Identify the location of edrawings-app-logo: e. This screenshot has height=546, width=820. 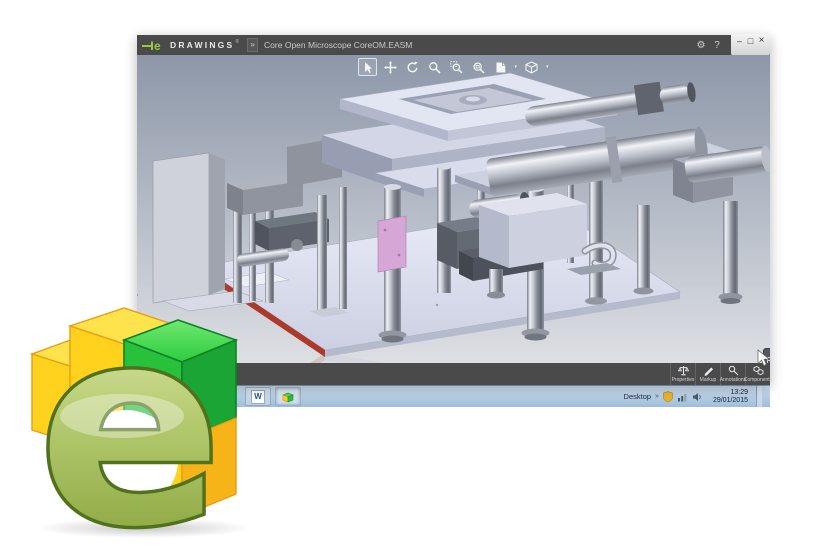
(140, 414).